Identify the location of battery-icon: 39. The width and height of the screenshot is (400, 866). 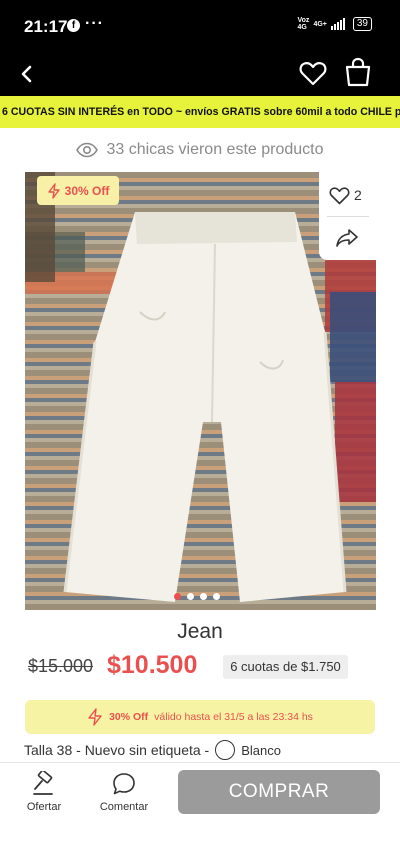
(362, 24).